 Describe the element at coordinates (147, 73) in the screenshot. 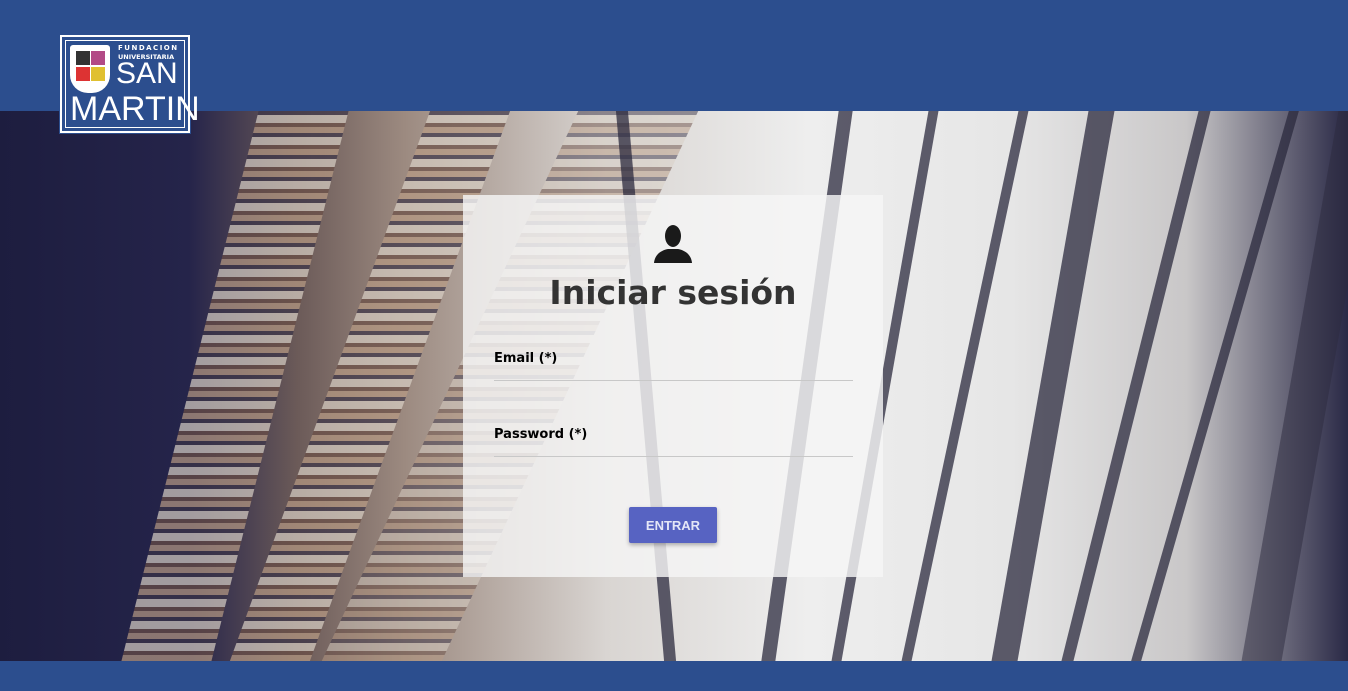

I see `logo-line-san: SAN` at that location.